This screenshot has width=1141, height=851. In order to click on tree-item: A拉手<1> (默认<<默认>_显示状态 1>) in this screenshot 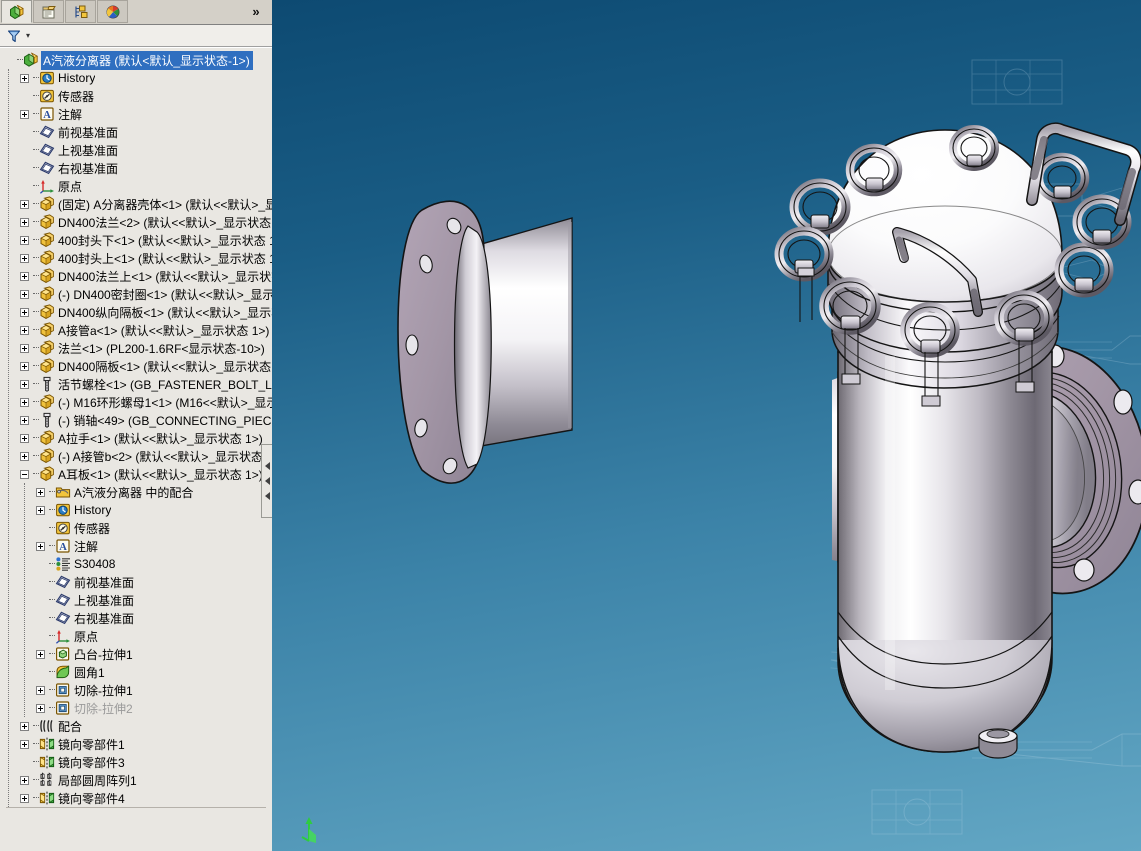, I will do `click(136, 438)`.